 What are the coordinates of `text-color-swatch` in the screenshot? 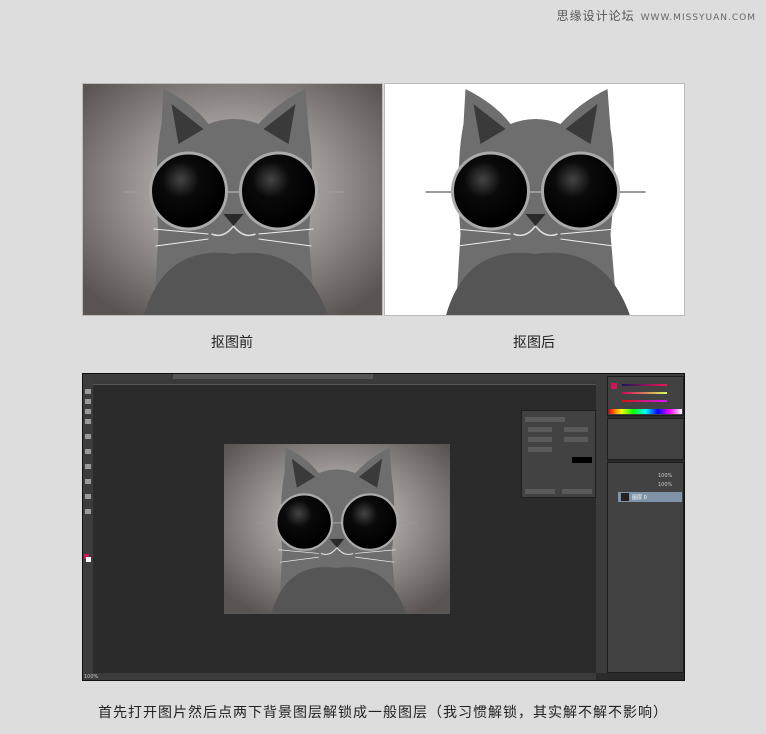 It's located at (582, 460).